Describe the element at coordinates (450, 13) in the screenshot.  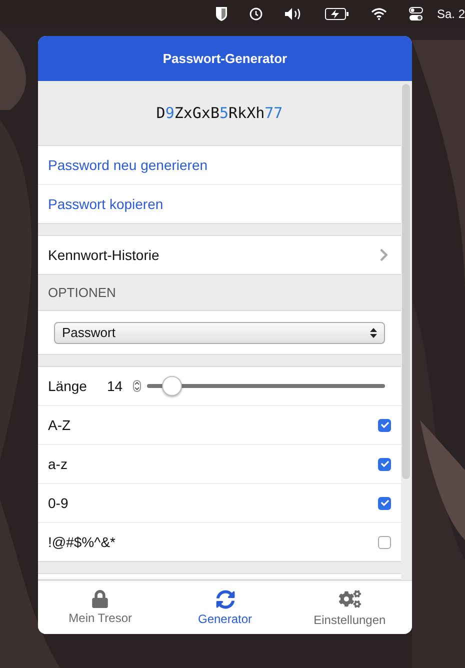
I see `menu-bar-clock: Sa. 2` at that location.